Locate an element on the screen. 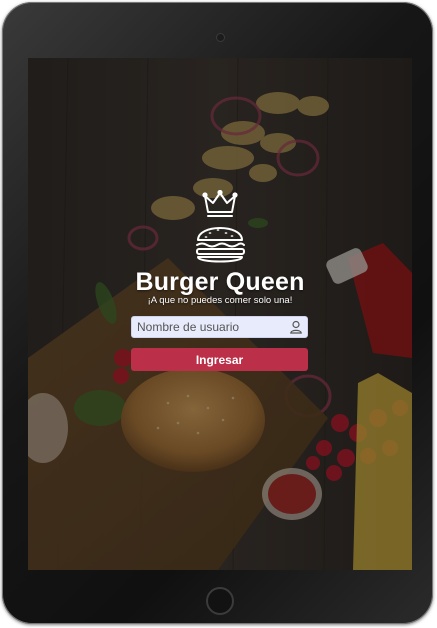 This screenshot has height=628, width=437. username-input is located at coordinates (212, 327).